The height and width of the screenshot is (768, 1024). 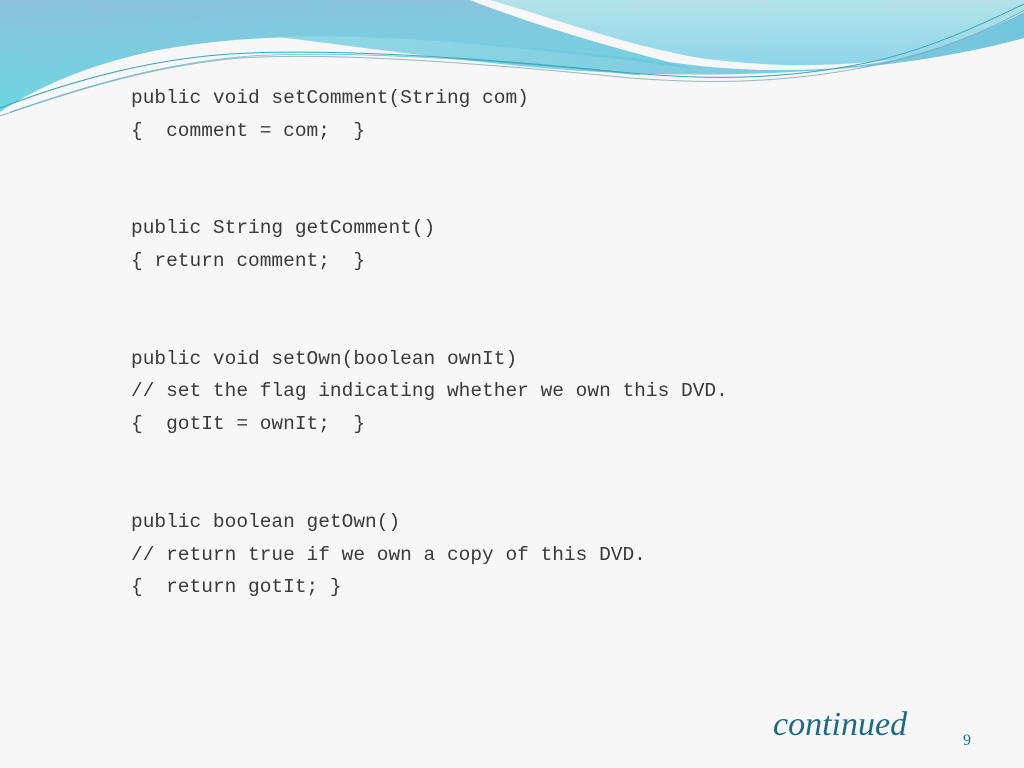 What do you see at coordinates (248, 261) in the screenshot?
I see `code-line: { return comment; }` at bounding box center [248, 261].